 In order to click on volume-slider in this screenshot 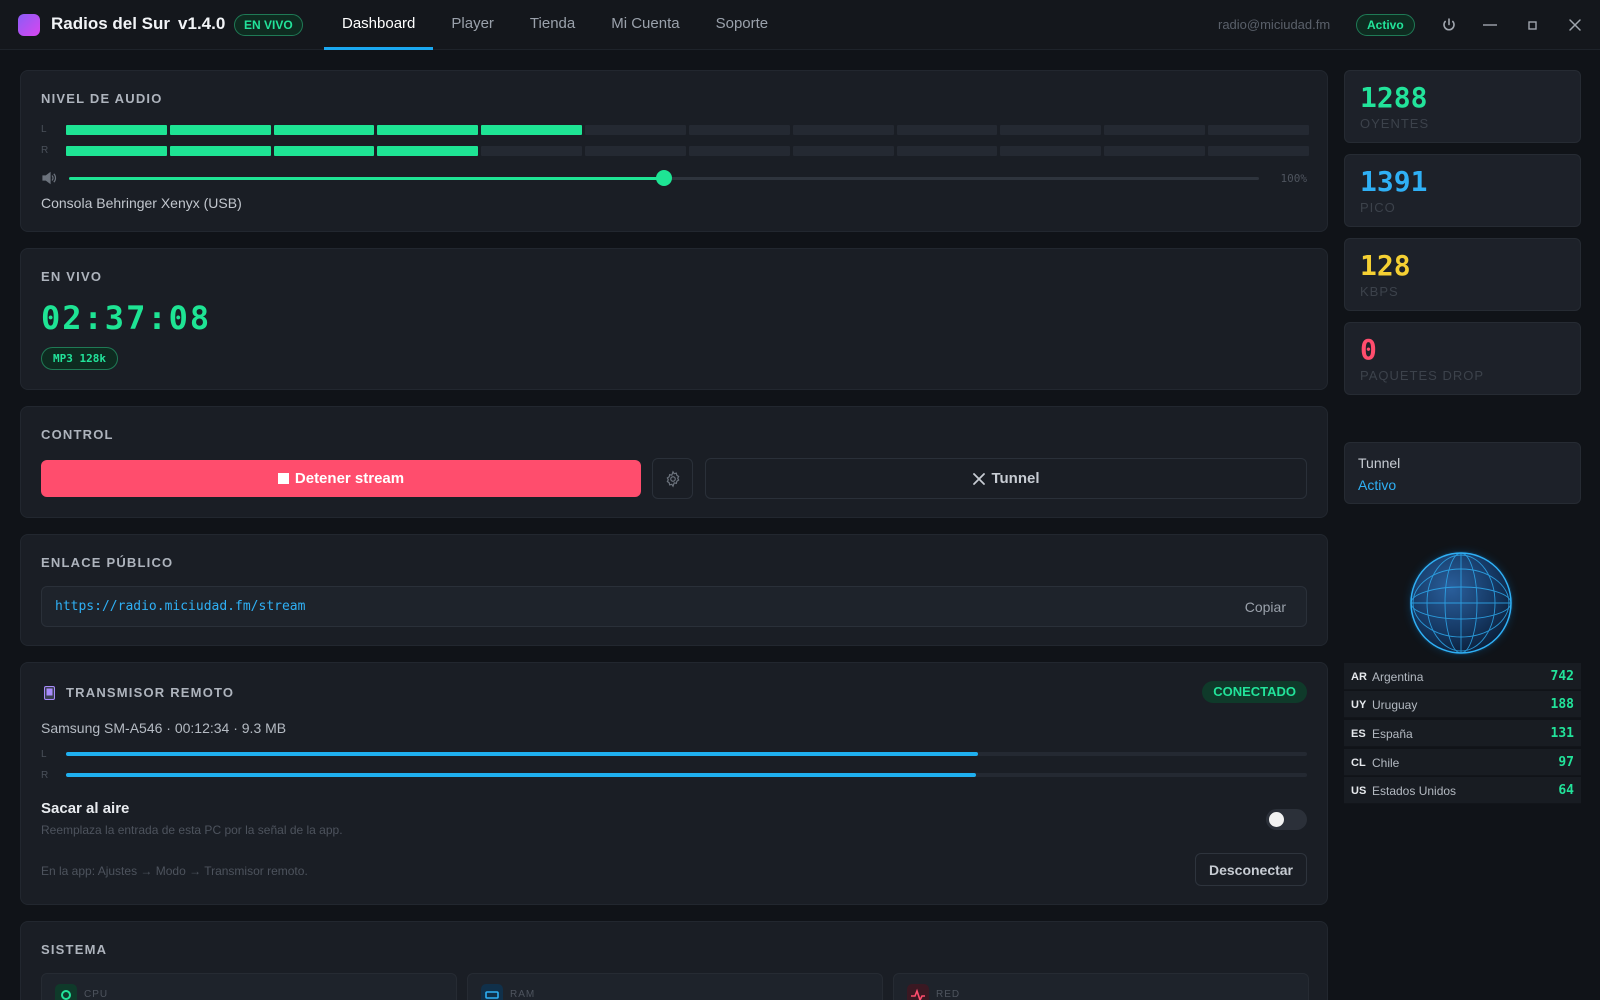, I will do `click(664, 178)`.